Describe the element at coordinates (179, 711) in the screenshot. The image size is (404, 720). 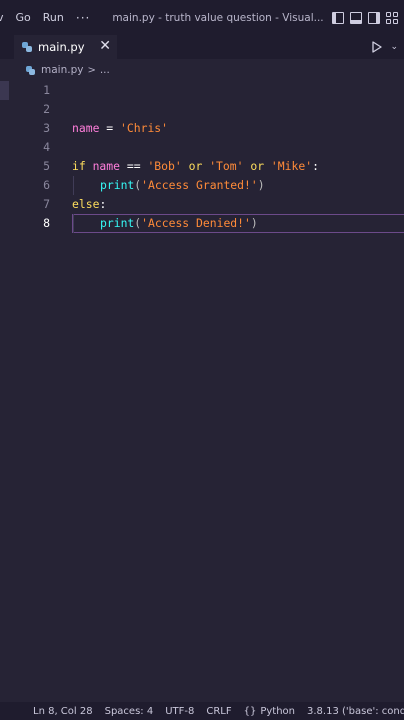
I see `encoding-setting: UTF-8` at that location.